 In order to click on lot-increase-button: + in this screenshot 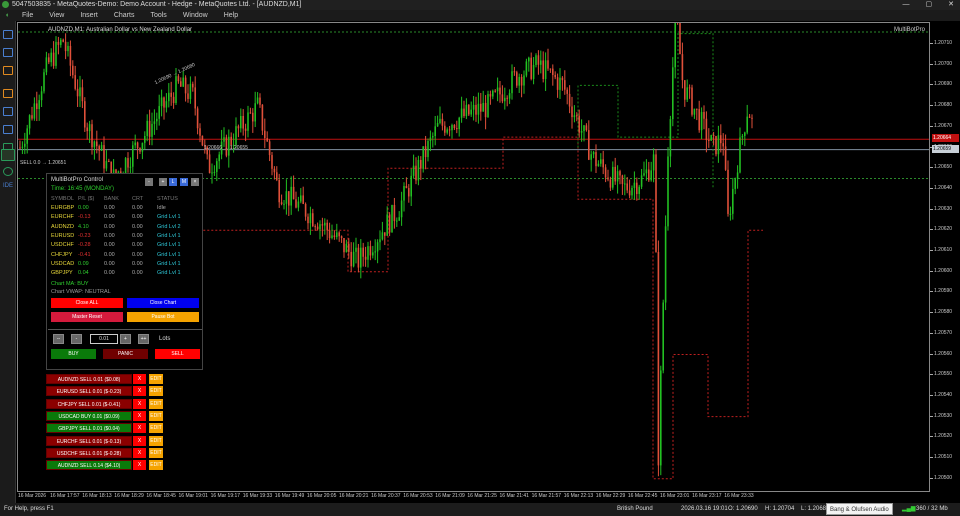, I will do `click(125, 339)`.